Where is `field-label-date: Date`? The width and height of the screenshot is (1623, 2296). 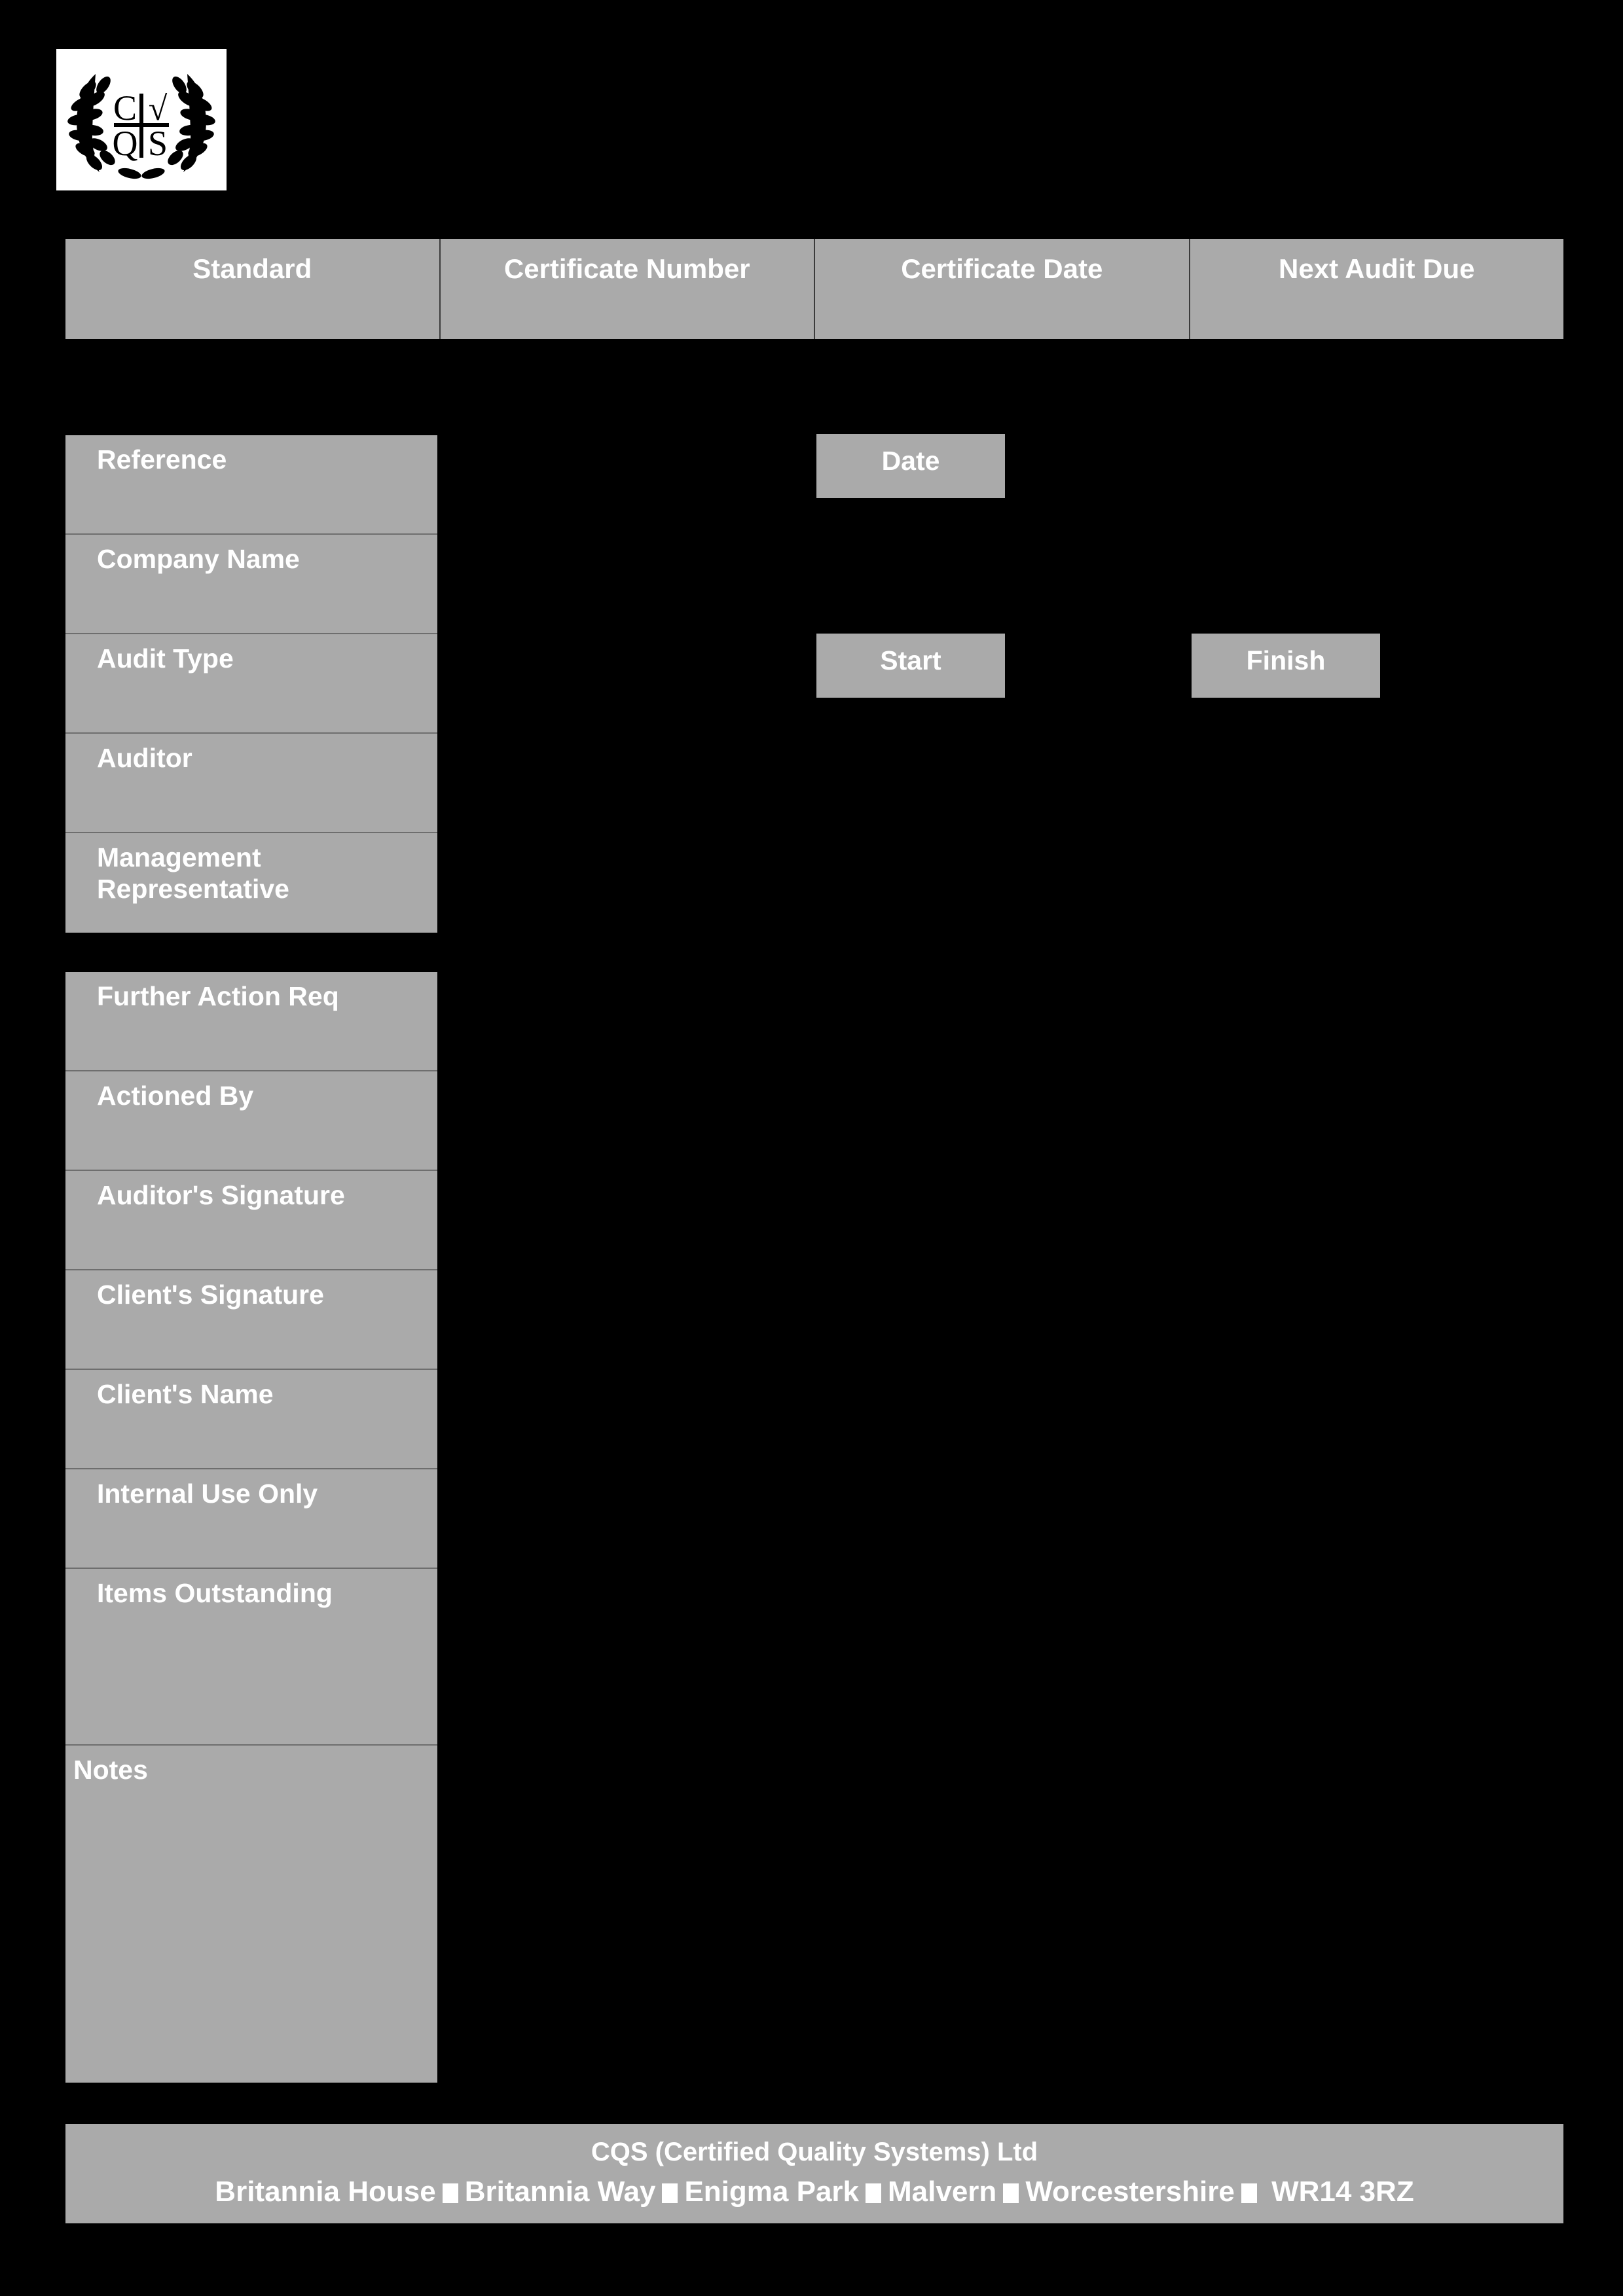 field-label-date: Date is located at coordinates (910, 466).